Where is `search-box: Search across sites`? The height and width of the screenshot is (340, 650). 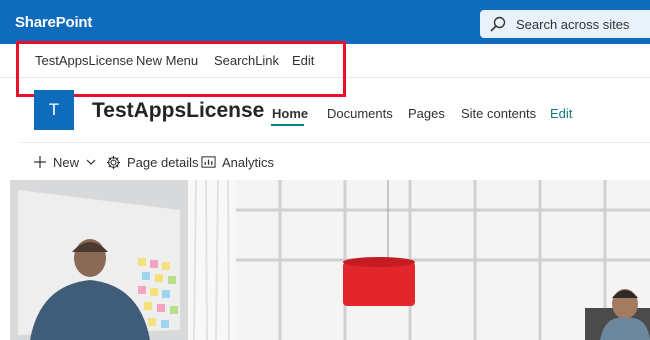
search-box: Search across sites is located at coordinates (565, 24).